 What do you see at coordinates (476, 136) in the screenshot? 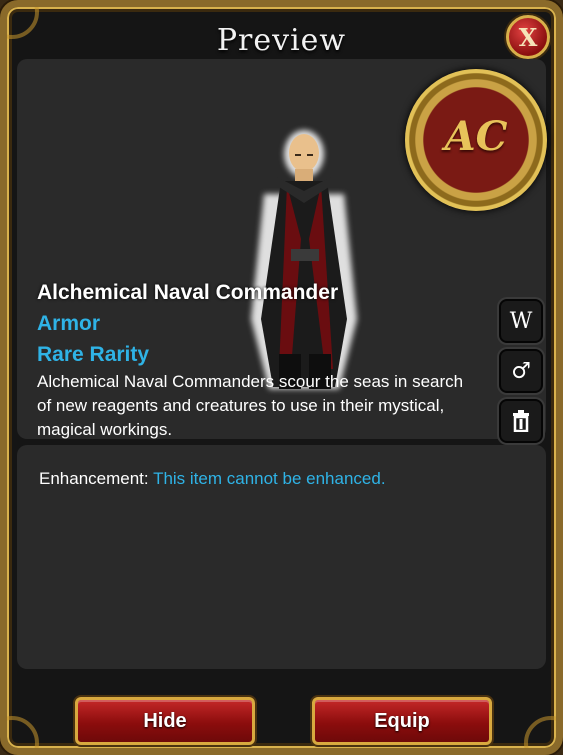
I see `ac-logo-monogram: AC` at bounding box center [476, 136].